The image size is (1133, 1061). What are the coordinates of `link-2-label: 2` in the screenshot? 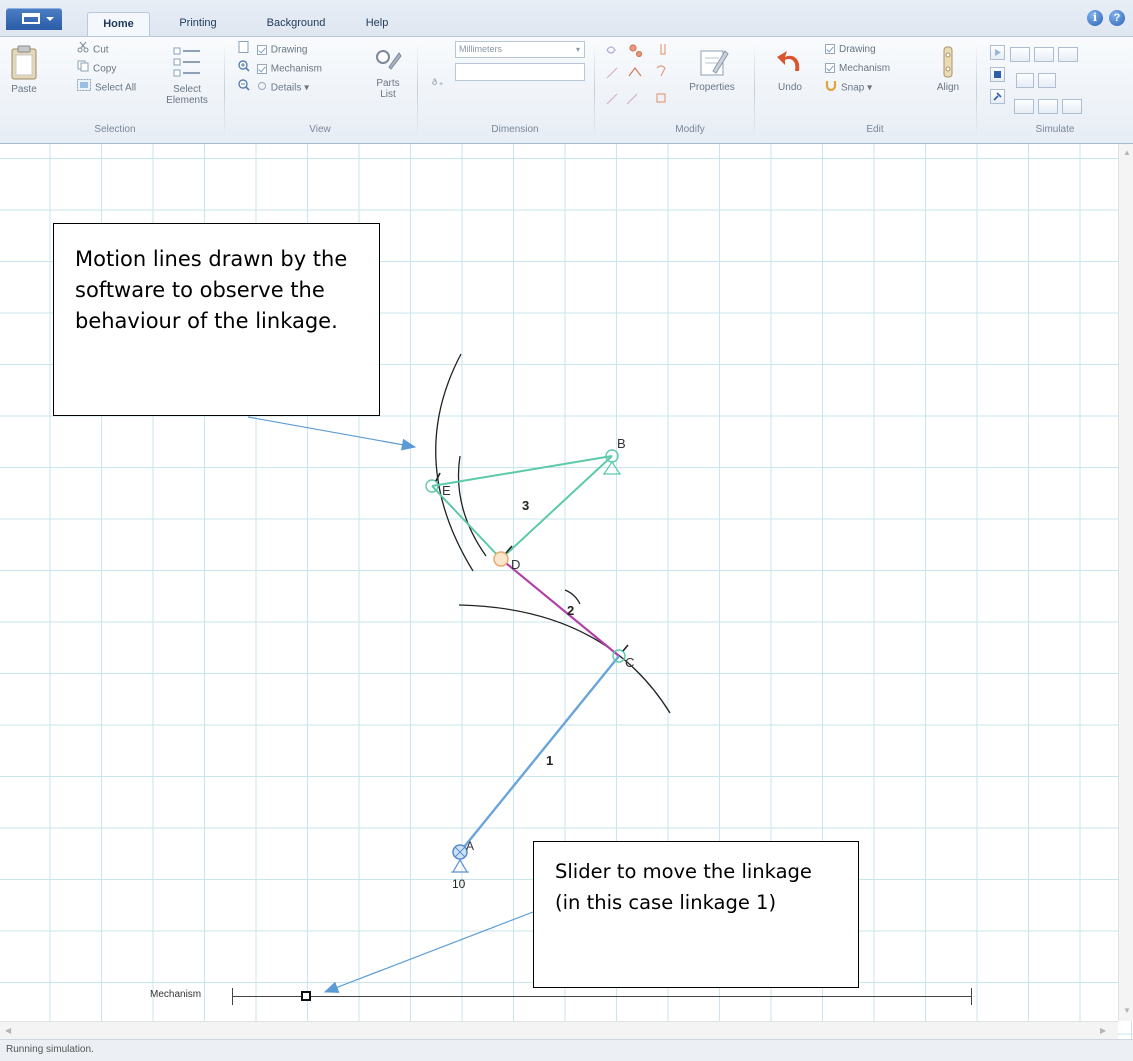 It's located at (570, 610).